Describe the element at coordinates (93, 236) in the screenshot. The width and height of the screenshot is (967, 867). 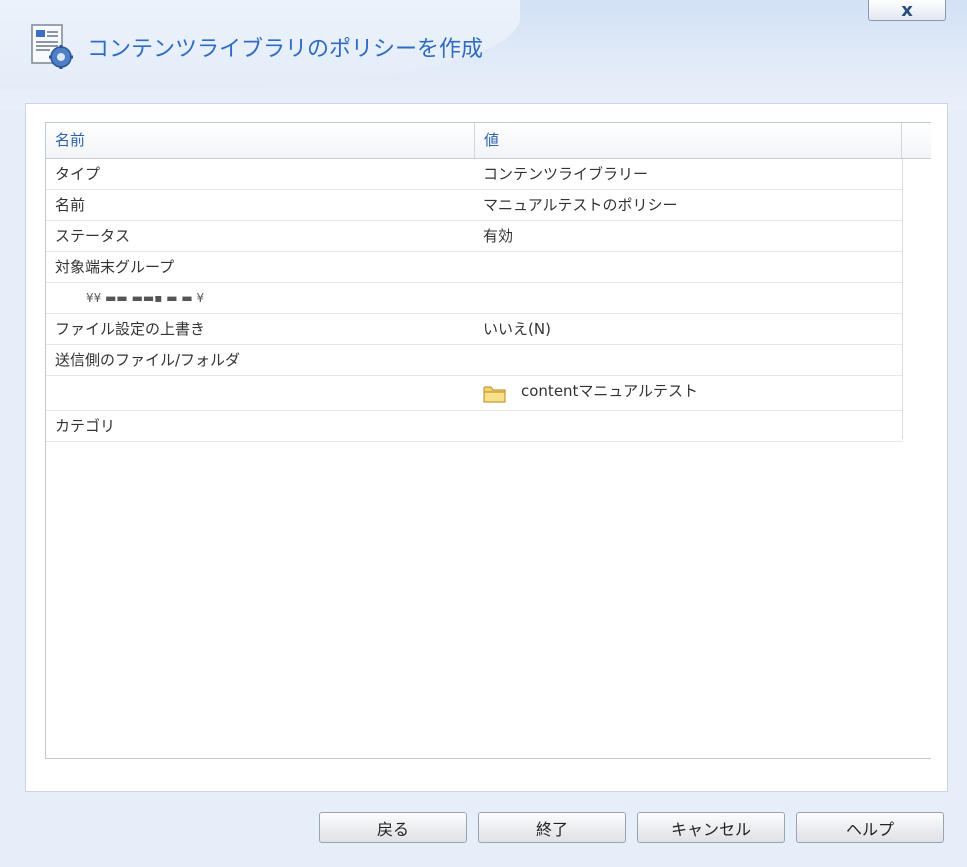
I see `row-name: ステータス` at that location.